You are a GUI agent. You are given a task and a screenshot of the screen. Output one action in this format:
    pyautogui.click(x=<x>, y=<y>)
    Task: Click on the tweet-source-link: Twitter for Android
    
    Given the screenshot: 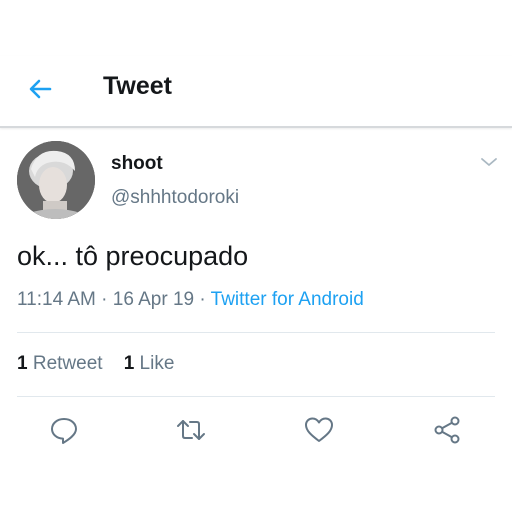 What is the action you would take?
    pyautogui.click(x=287, y=299)
    